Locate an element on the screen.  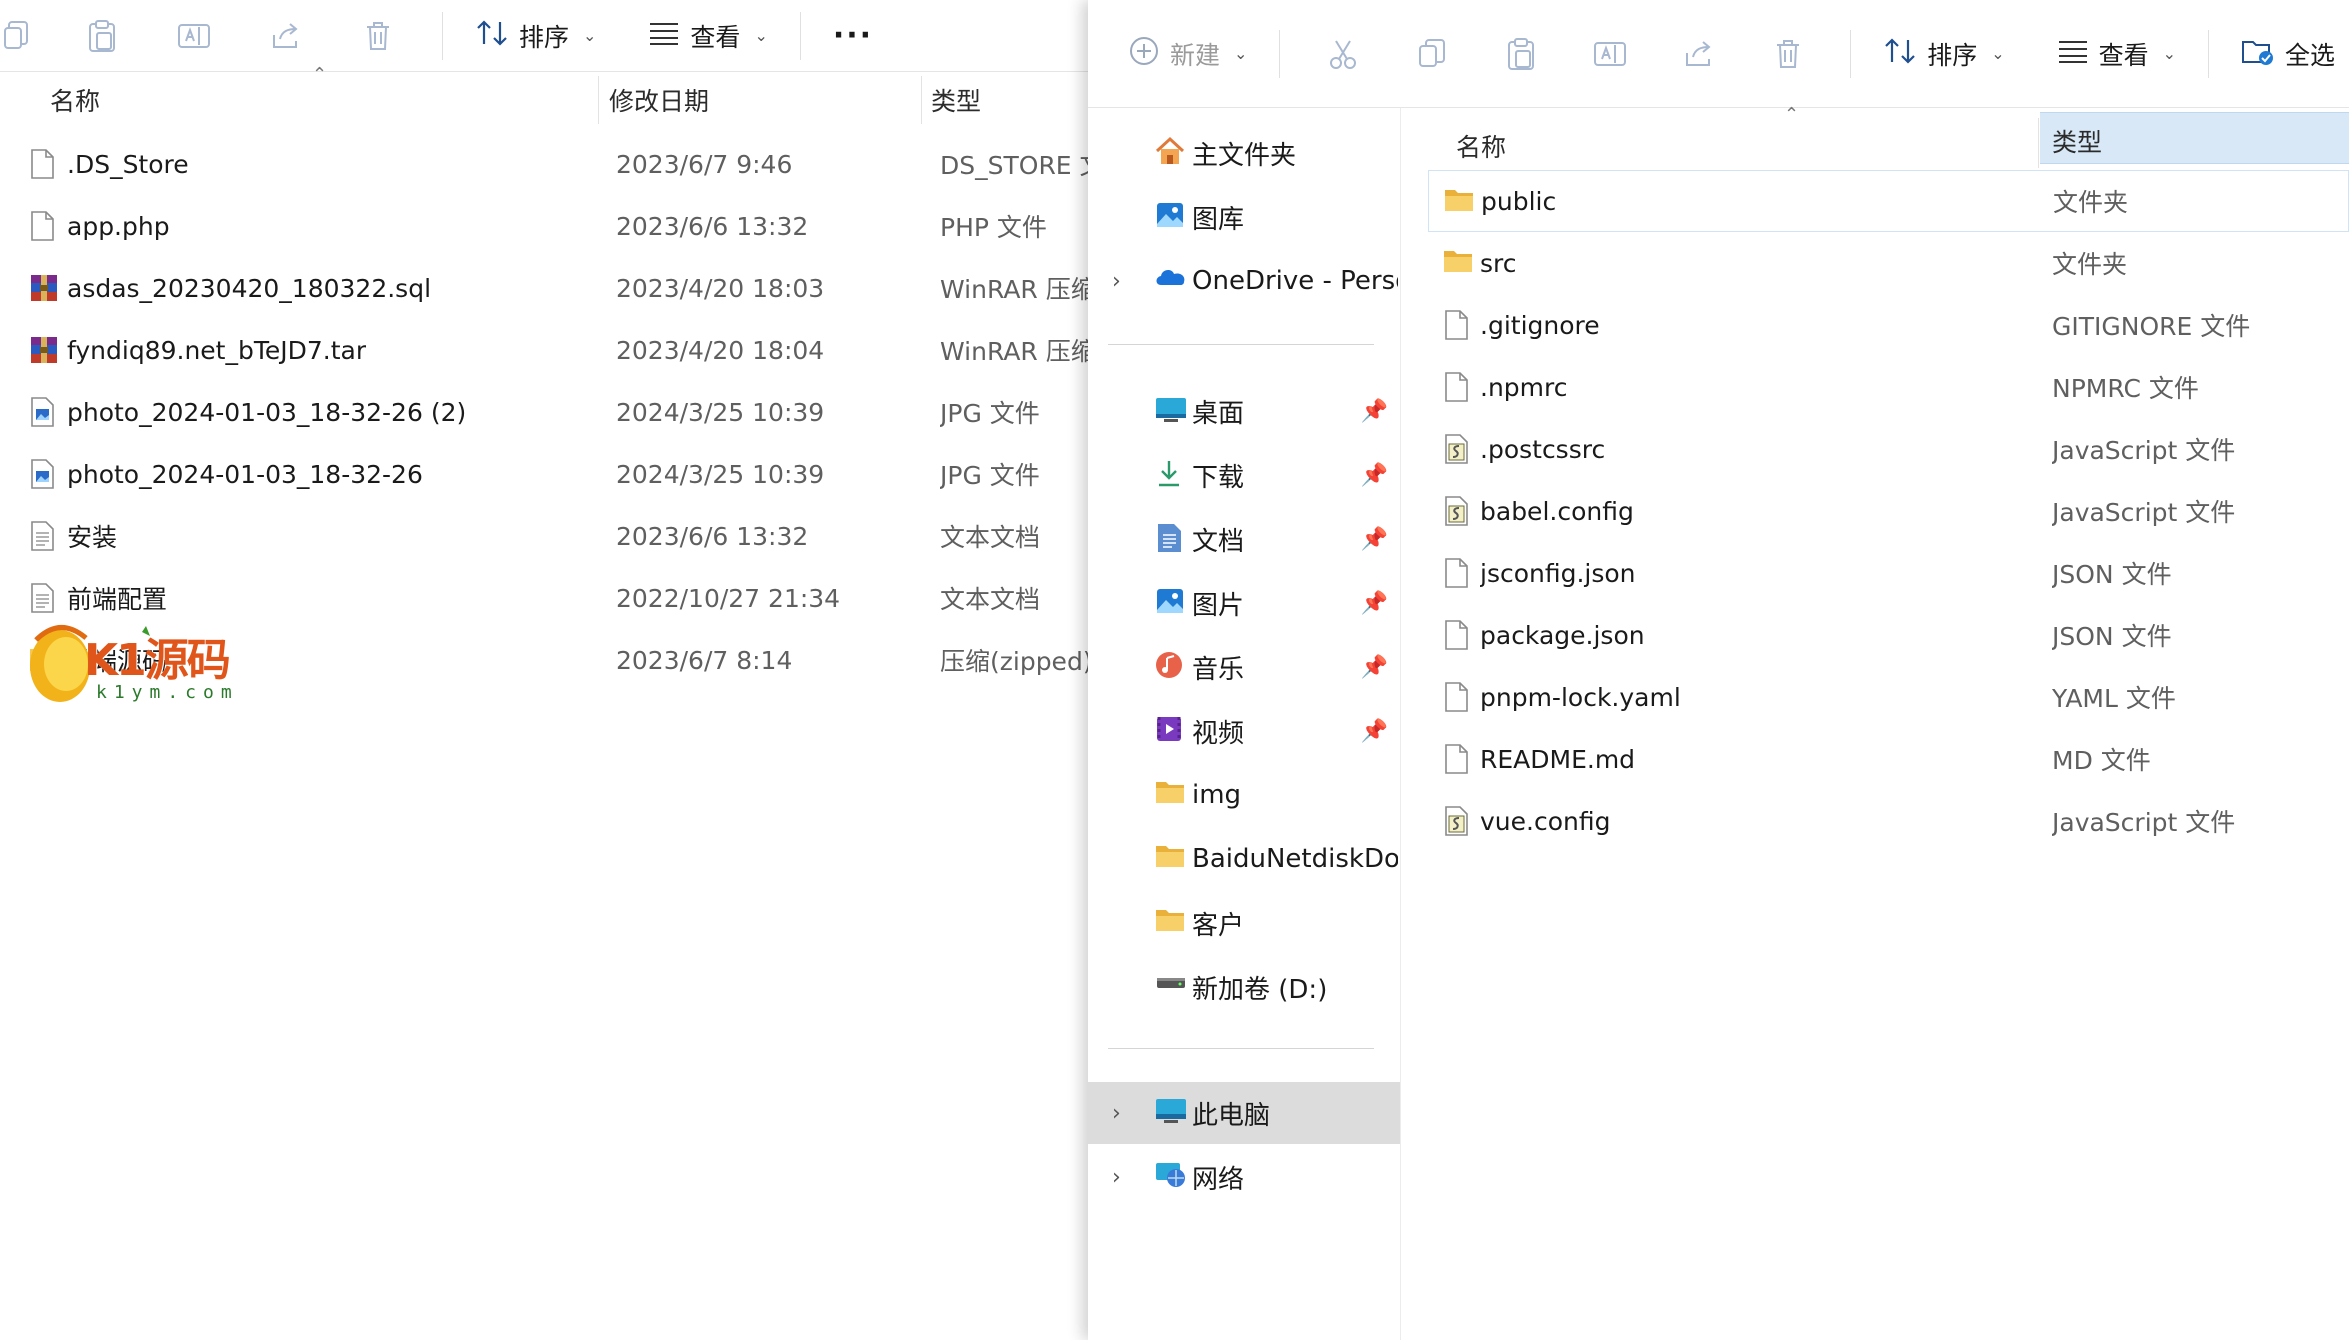
nav-item: 新加卷 (D:) is located at coordinates (1244, 987).